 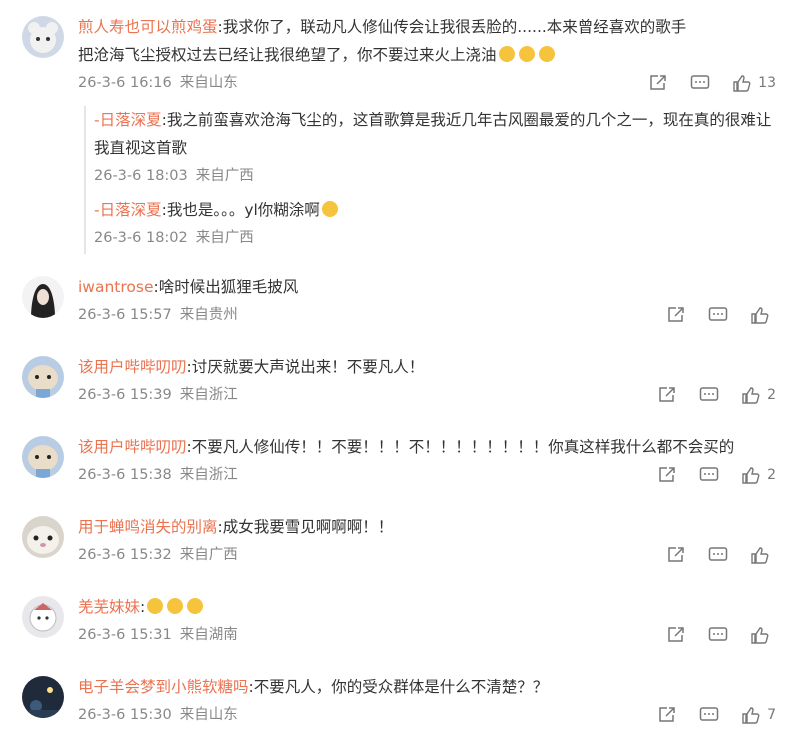 I want to click on timestamp: 26-3-6 15:32, so click(x=125, y=555).